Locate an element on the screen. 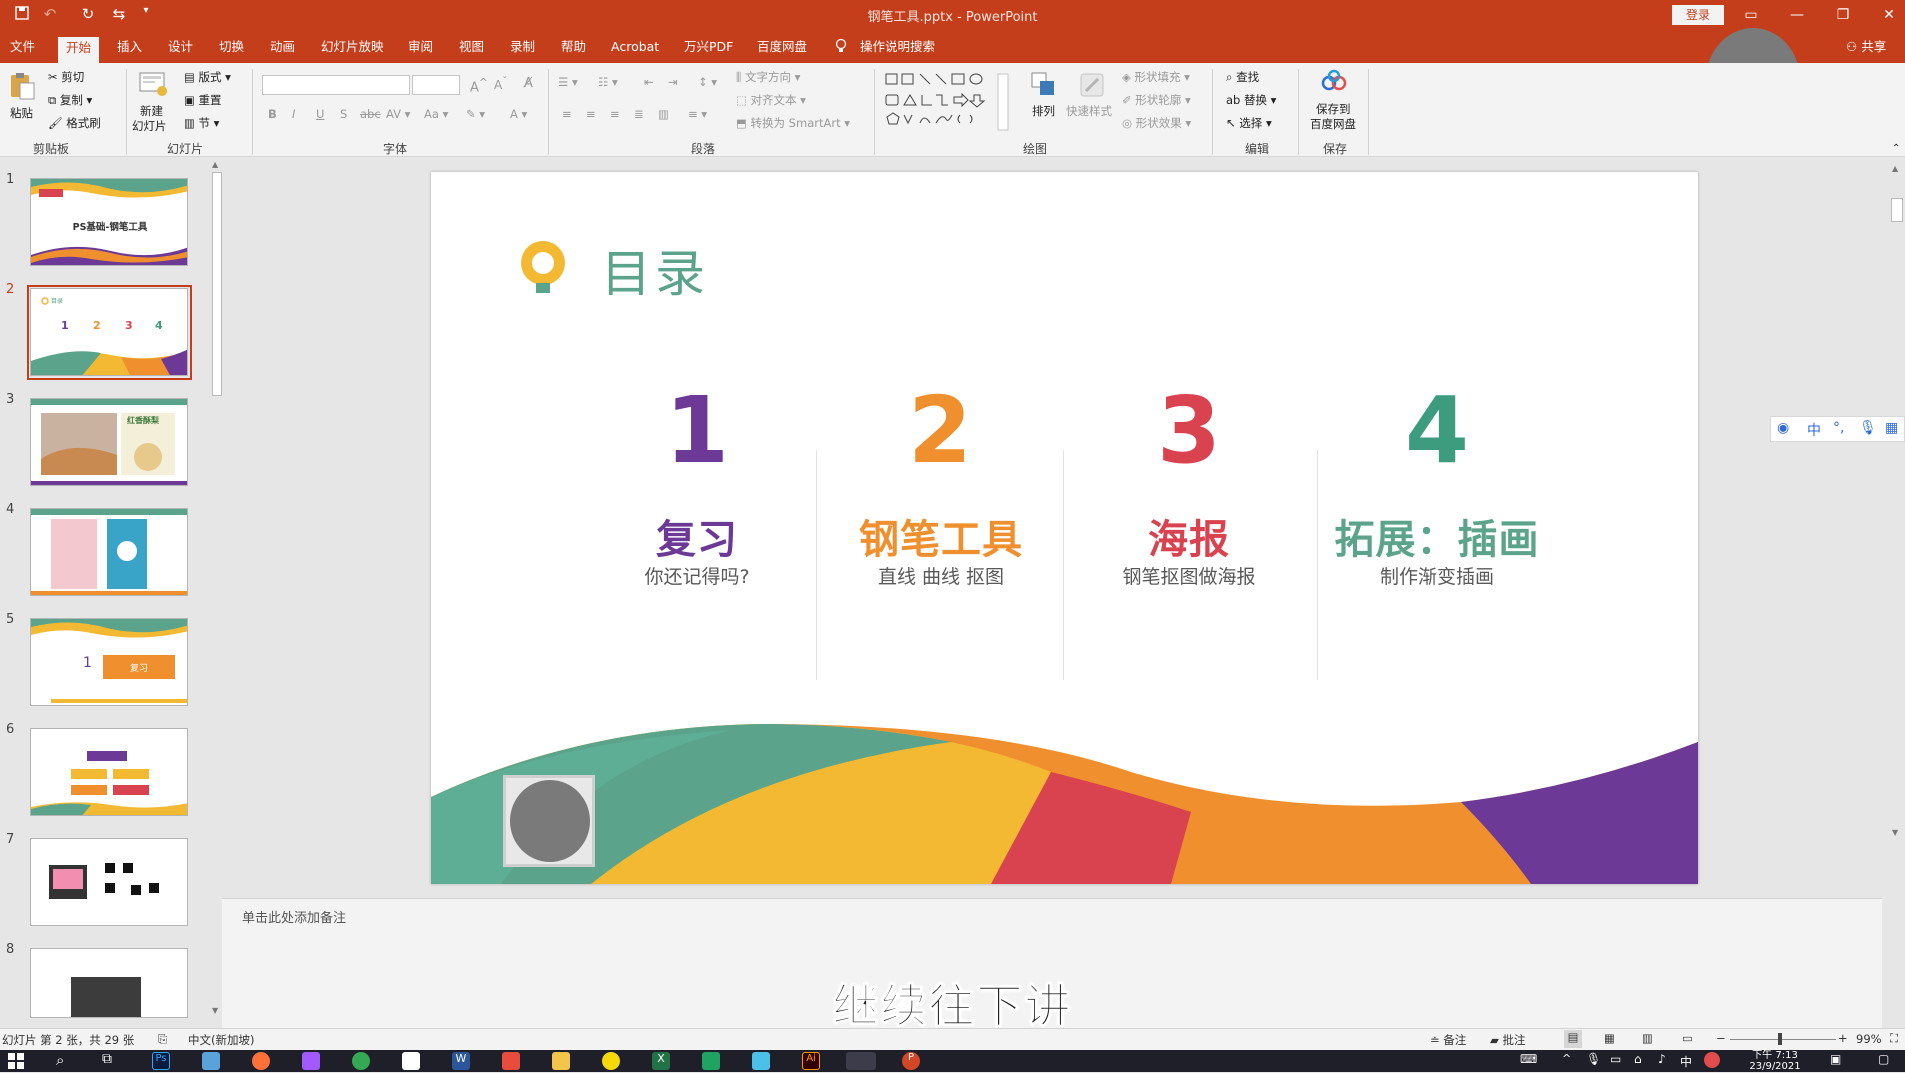 The height and width of the screenshot is (1073, 1905). font-size-select is located at coordinates (436, 85).